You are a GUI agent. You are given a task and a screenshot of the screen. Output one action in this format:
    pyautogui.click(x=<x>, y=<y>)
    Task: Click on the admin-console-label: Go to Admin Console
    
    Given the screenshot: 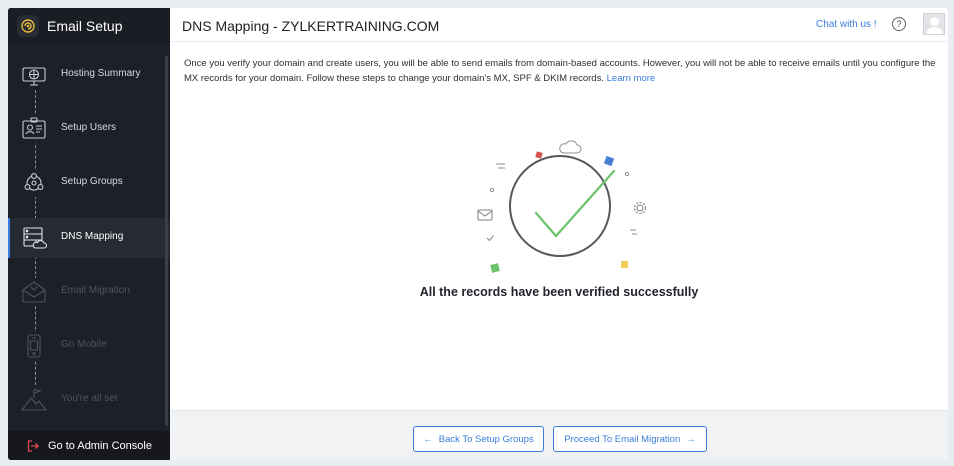 What is the action you would take?
    pyautogui.click(x=100, y=446)
    